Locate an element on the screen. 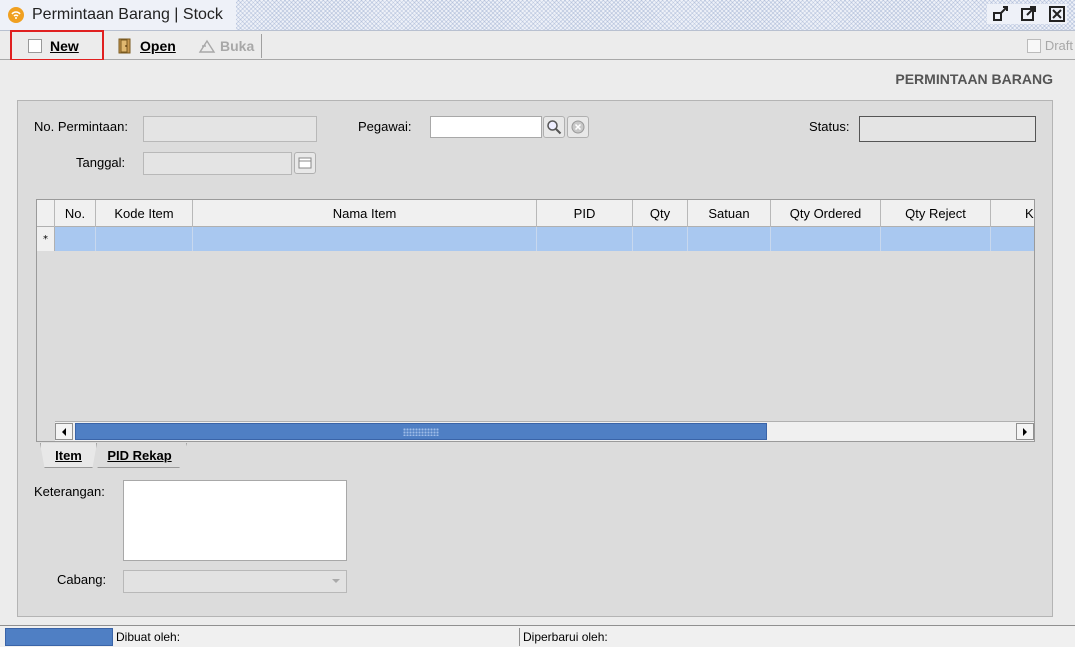  cell-no is located at coordinates (75, 239).